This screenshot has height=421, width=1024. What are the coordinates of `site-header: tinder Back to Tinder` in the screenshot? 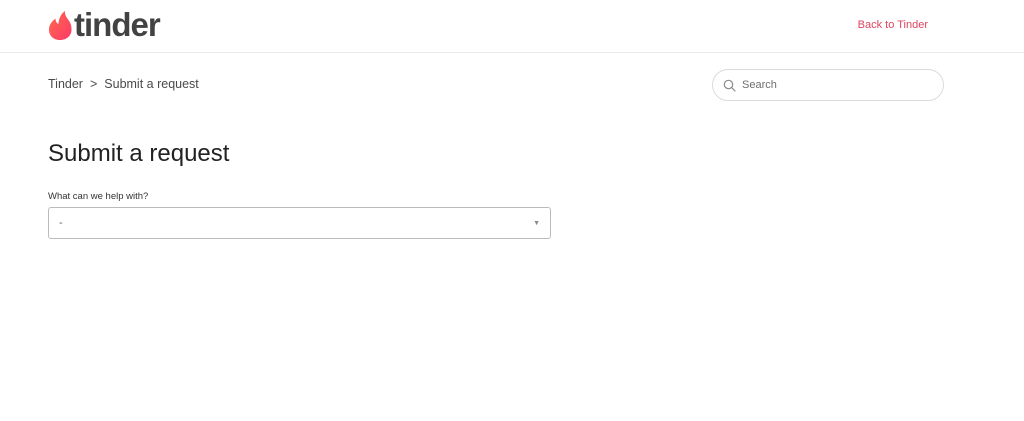 It's located at (512, 26).